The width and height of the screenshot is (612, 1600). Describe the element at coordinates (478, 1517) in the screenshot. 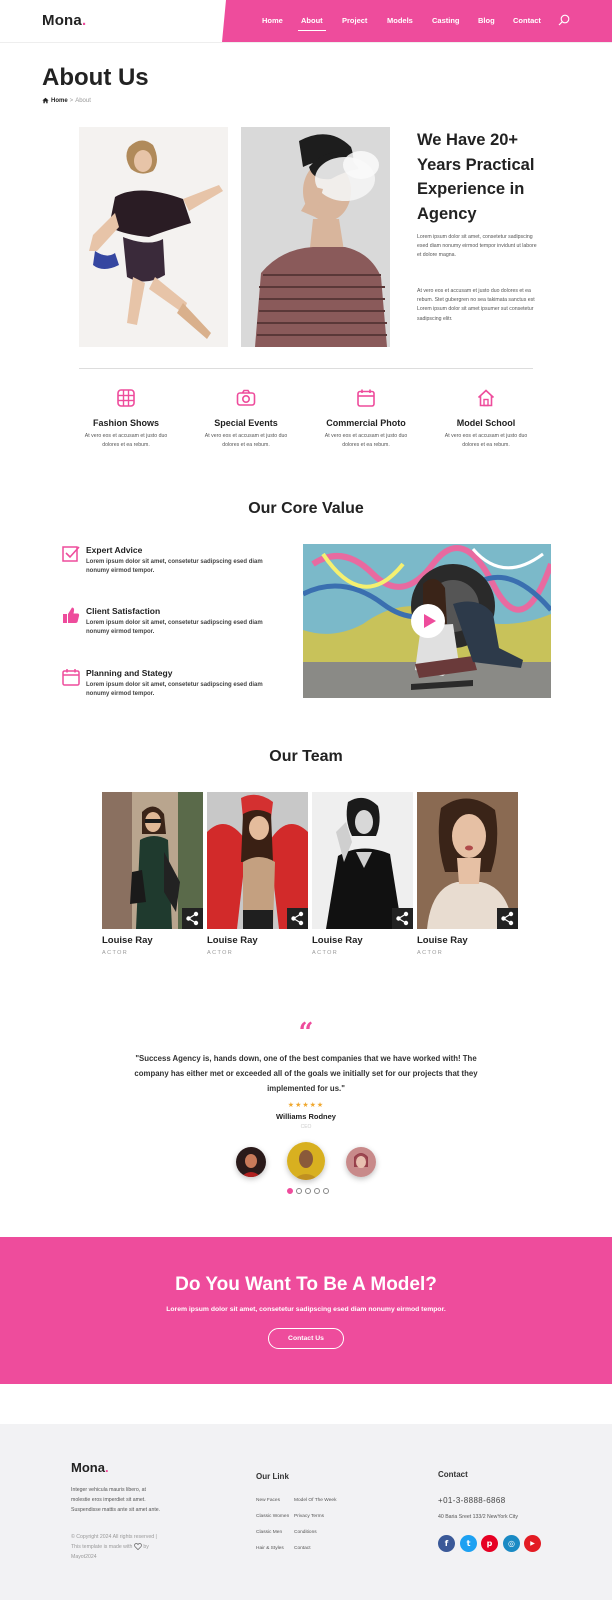

I see `footer-address: 40 Baria Sreet 133/2 NewYork City` at that location.